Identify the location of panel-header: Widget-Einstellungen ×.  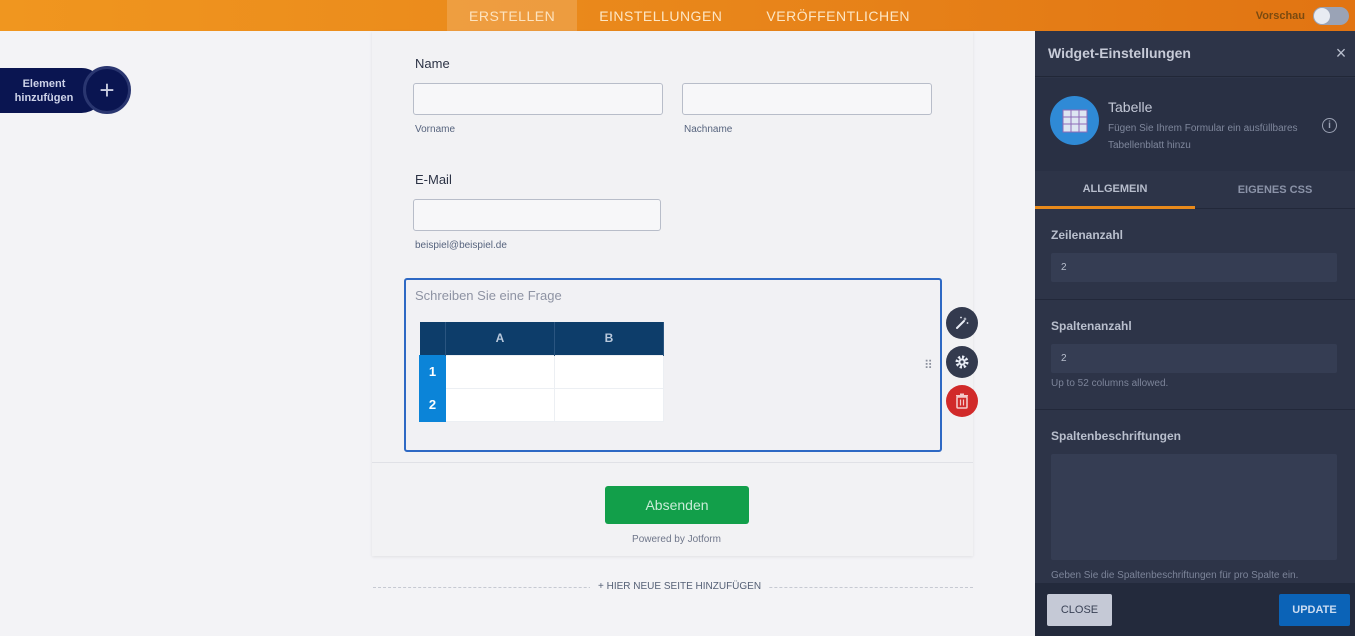
(1195, 54).